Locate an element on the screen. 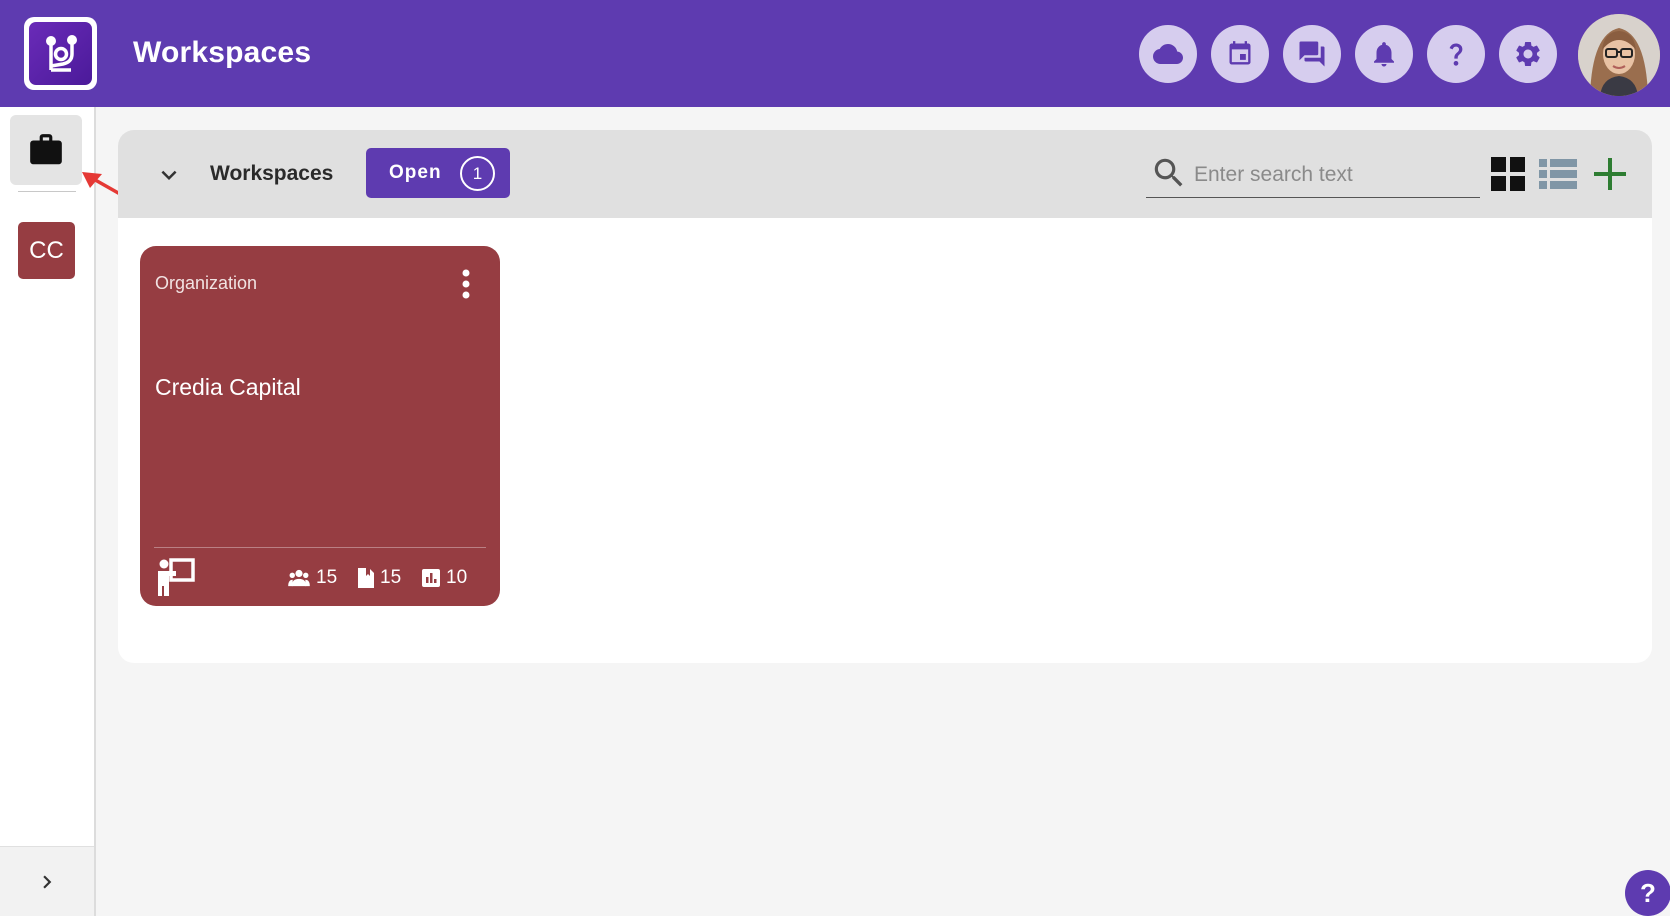  briefcase-icon is located at coordinates (46, 149).